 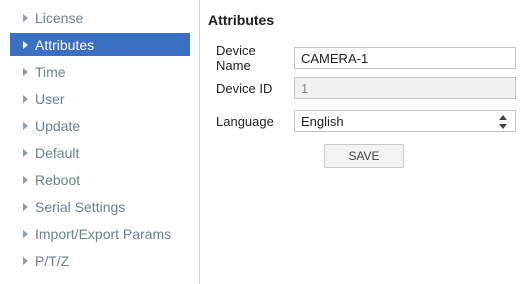 What do you see at coordinates (100, 44) in the screenshot?
I see `sidebar-item-attributes: Attributes` at bounding box center [100, 44].